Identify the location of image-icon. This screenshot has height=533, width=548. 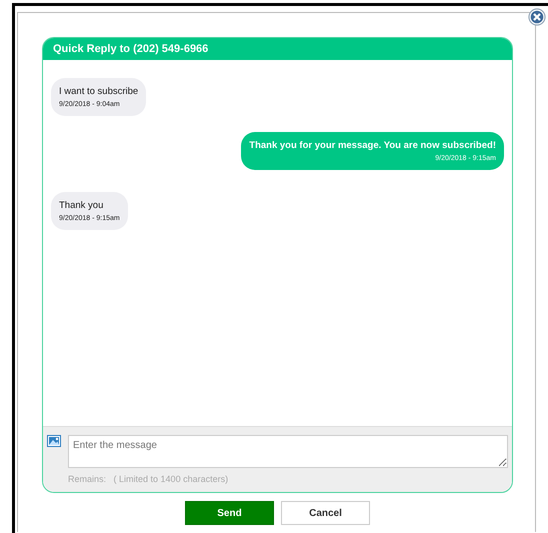
(54, 441).